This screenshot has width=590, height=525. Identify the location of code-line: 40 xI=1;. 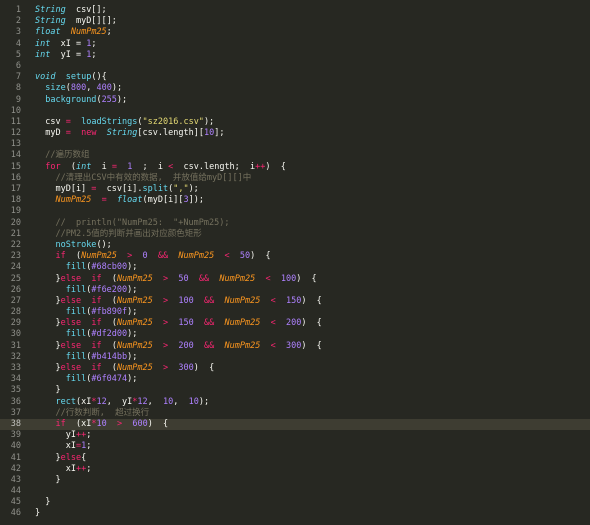
(295, 446).